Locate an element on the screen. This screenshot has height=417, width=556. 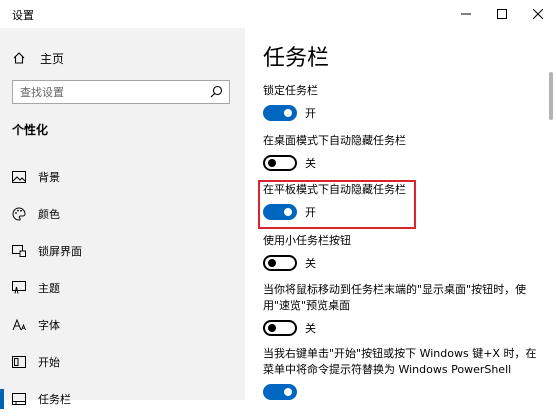
section-title: 个性化 is located at coordinates (30, 130).